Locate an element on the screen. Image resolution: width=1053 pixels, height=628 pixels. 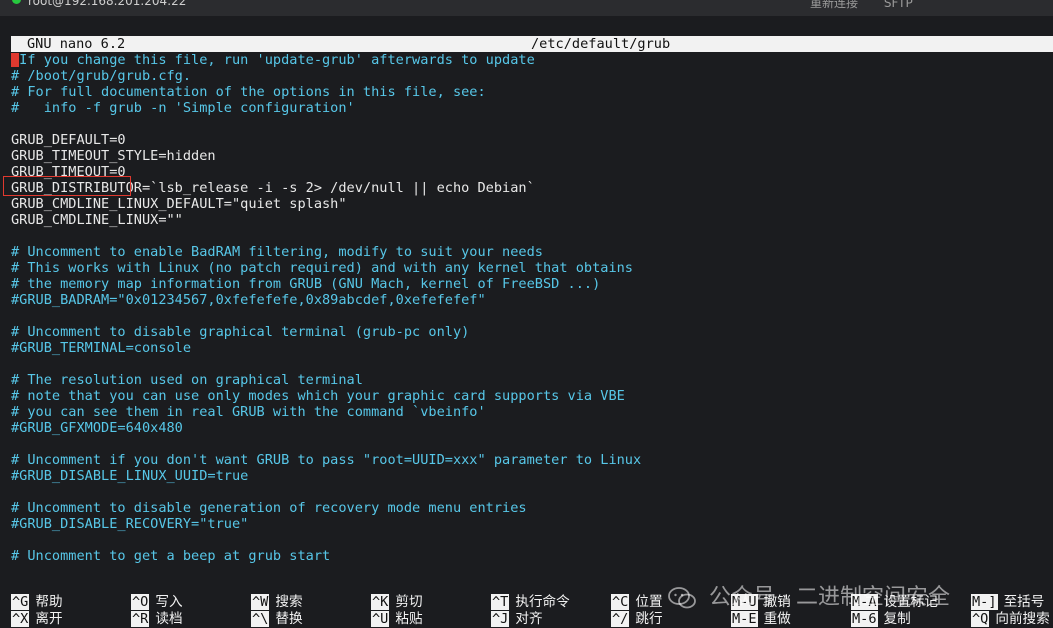
file-path: /etc/default/grub is located at coordinates (601, 44).